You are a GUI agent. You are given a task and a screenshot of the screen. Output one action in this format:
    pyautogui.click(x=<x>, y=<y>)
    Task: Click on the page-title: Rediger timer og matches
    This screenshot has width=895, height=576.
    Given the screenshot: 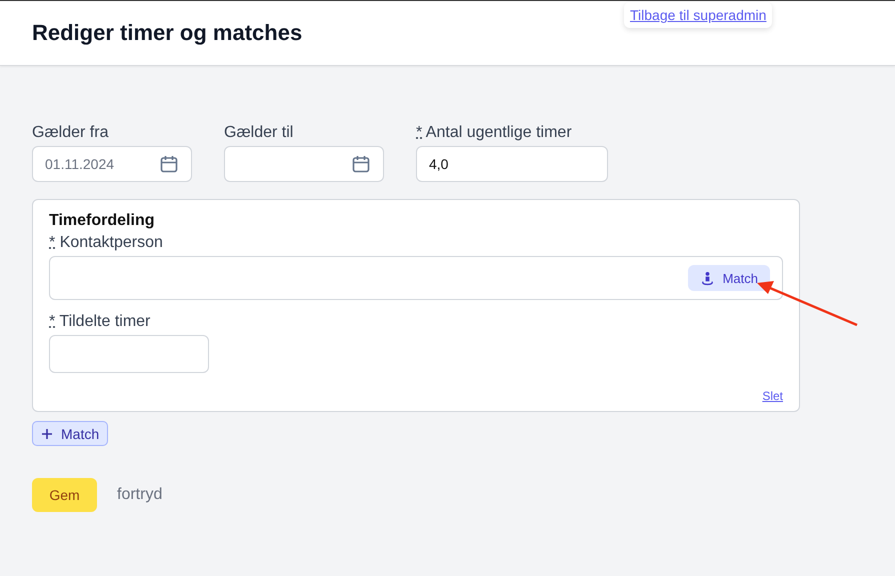 What is the action you would take?
    pyautogui.click(x=167, y=33)
    